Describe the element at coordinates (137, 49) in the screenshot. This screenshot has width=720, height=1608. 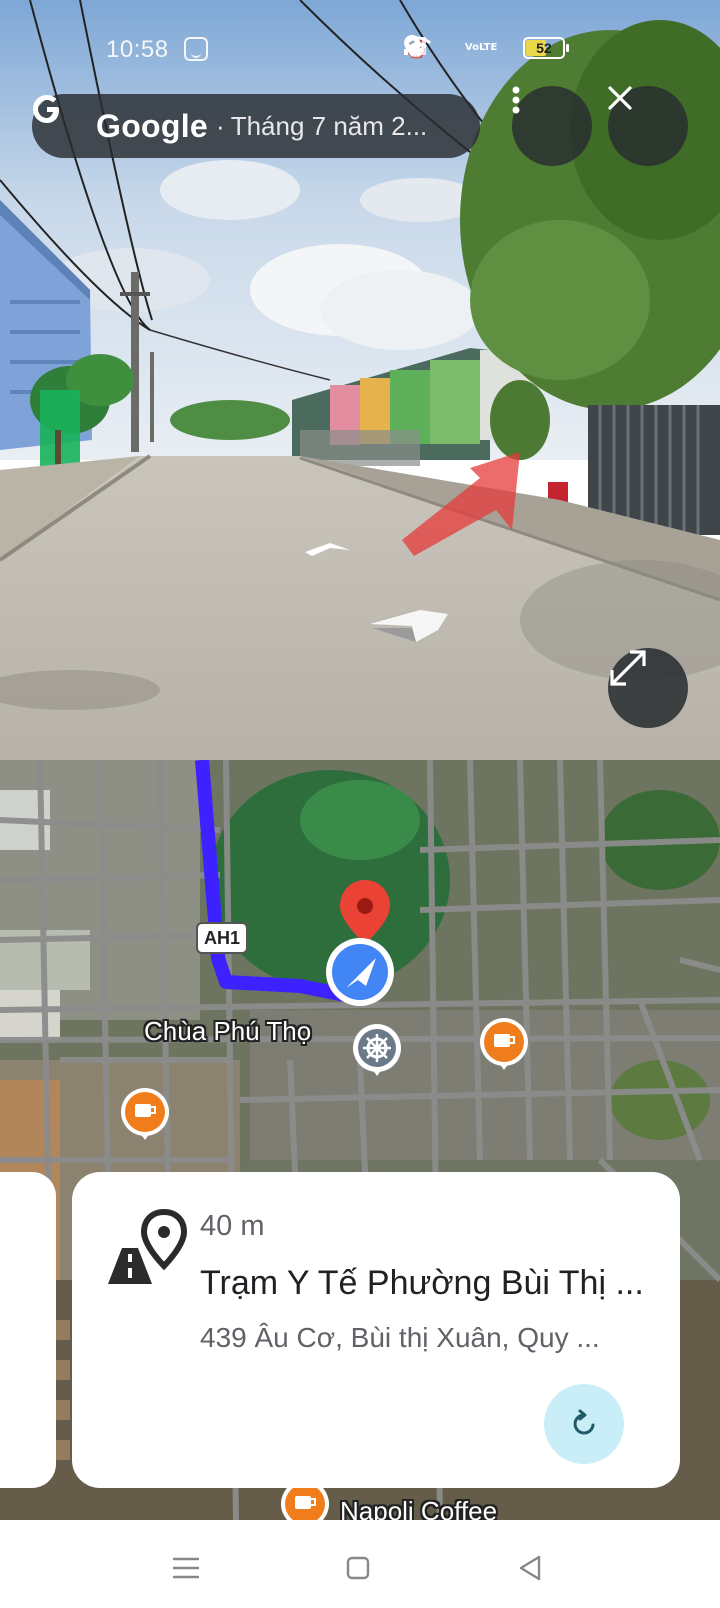
I see `status-time: 10:58` at that location.